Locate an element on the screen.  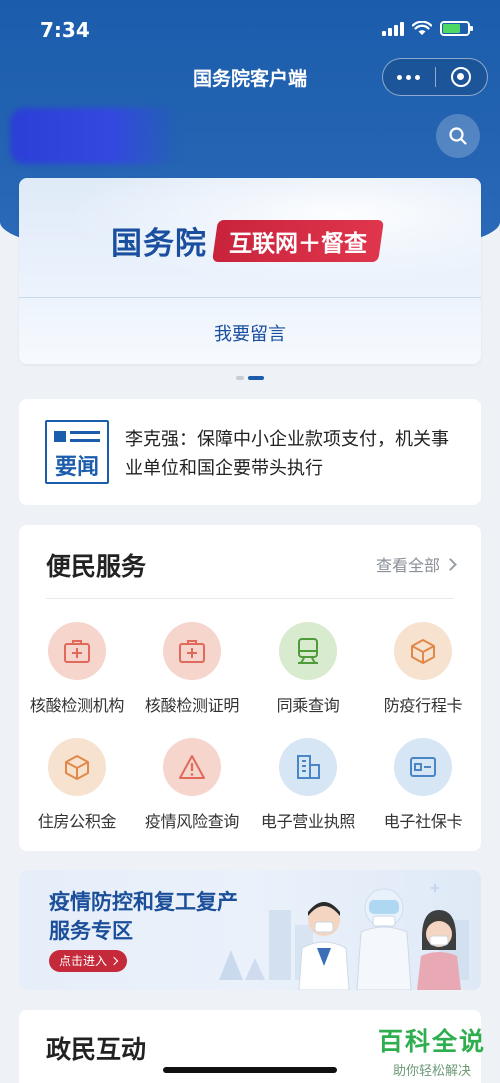
carousel-indicator is located at coordinates (250, 378).